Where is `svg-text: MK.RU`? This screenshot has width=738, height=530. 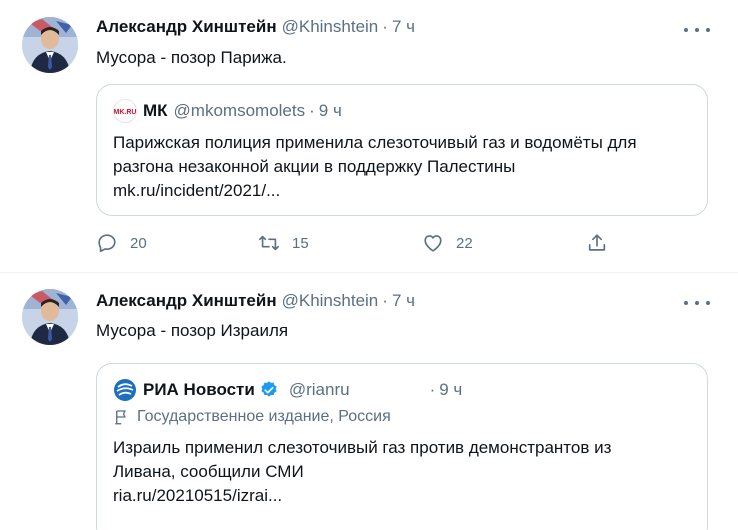
svg-text: MK.RU is located at coordinates (125, 112).